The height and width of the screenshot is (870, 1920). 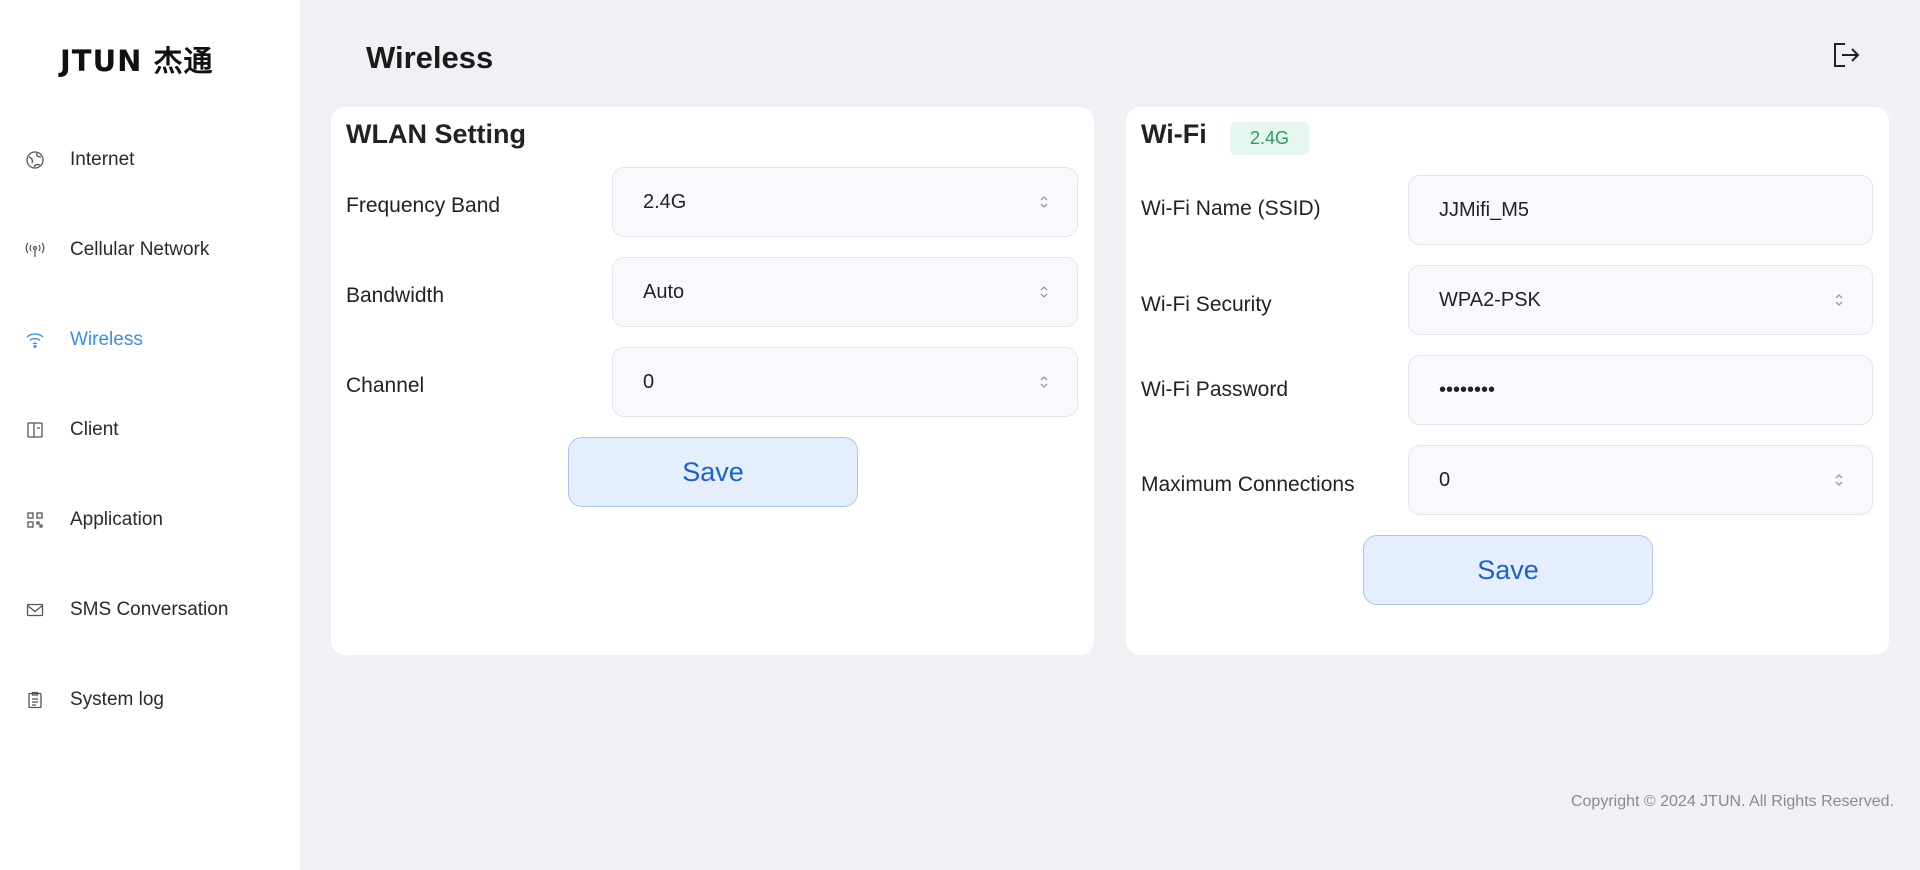 I want to click on wifi-save-button: Save, so click(x=1508, y=570).